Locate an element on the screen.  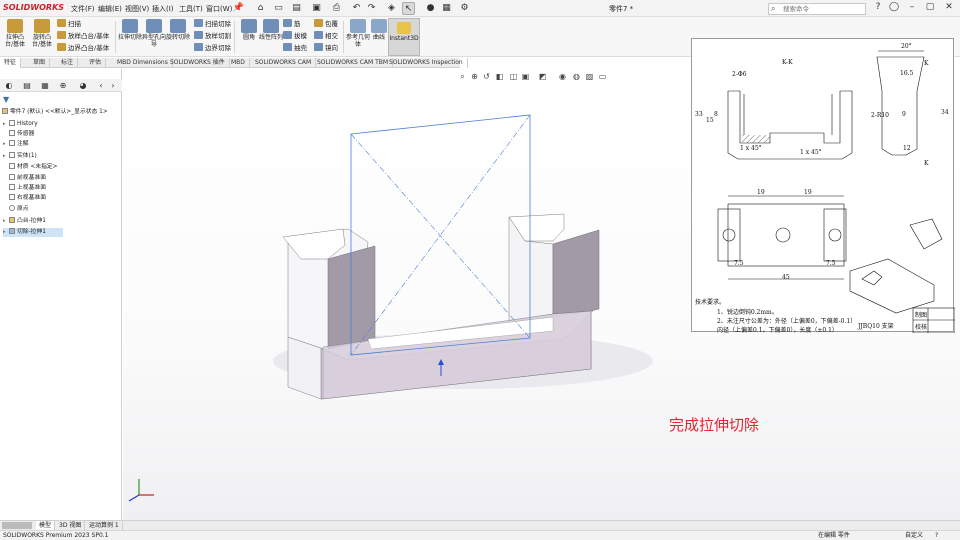
tab-mbd: MBD is located at coordinates (238, 63).